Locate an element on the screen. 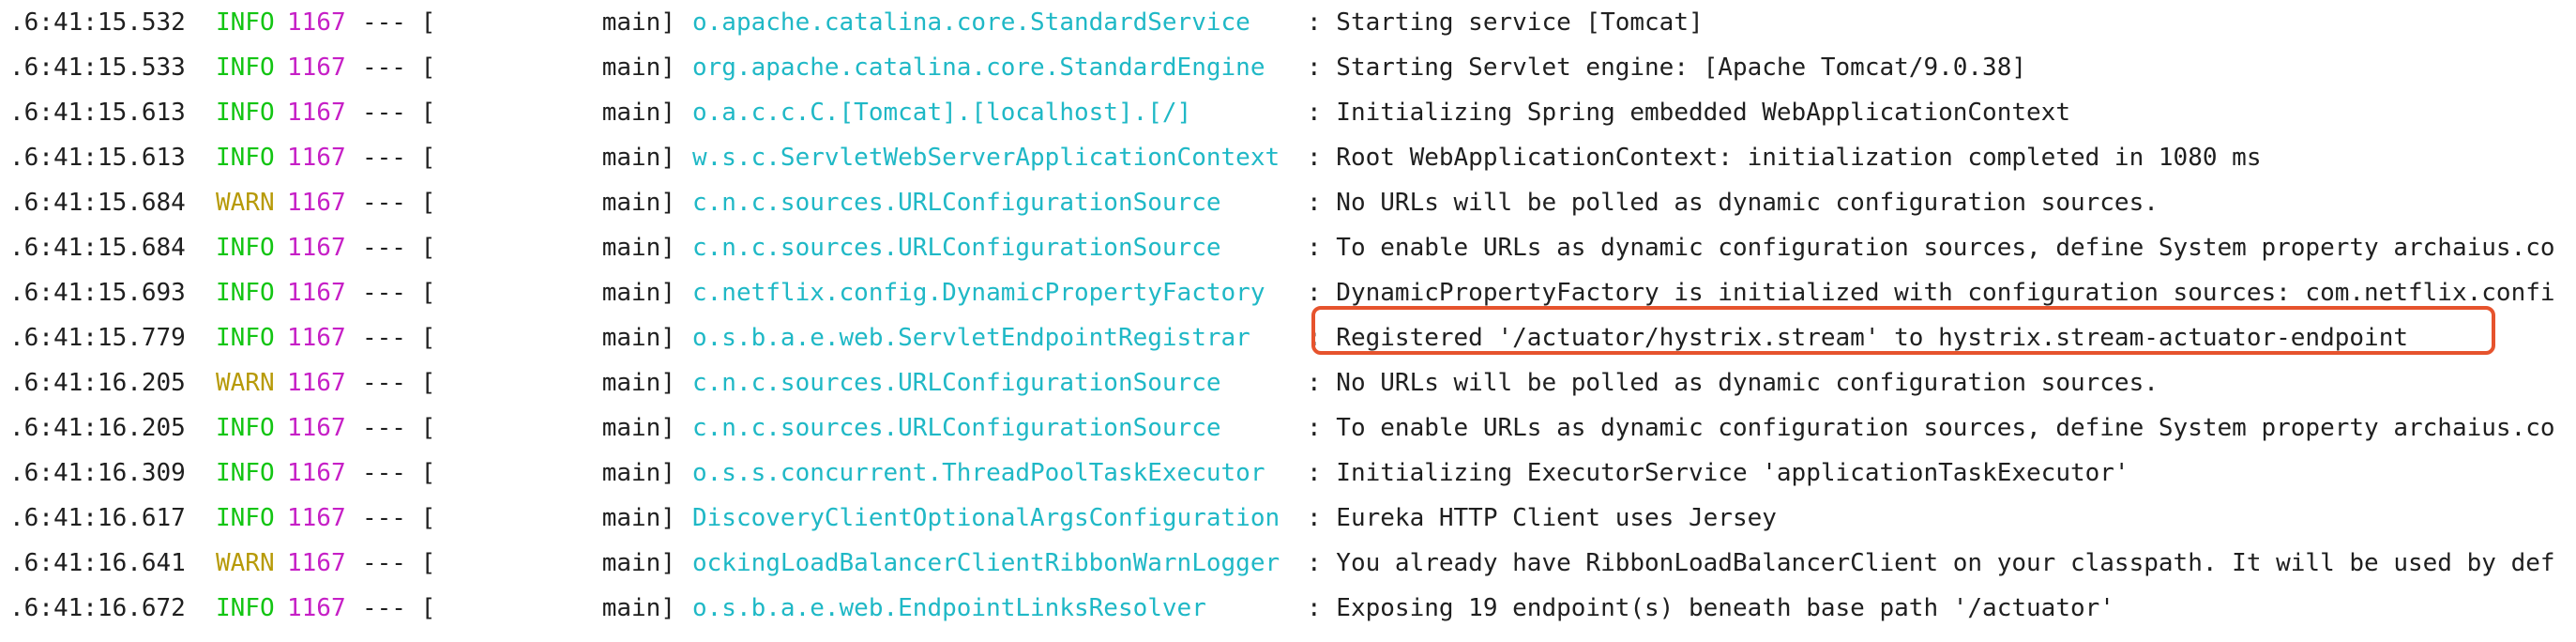 The image size is (2576, 642). log-timestamp: .6:41:15.533 is located at coordinates (97, 68).